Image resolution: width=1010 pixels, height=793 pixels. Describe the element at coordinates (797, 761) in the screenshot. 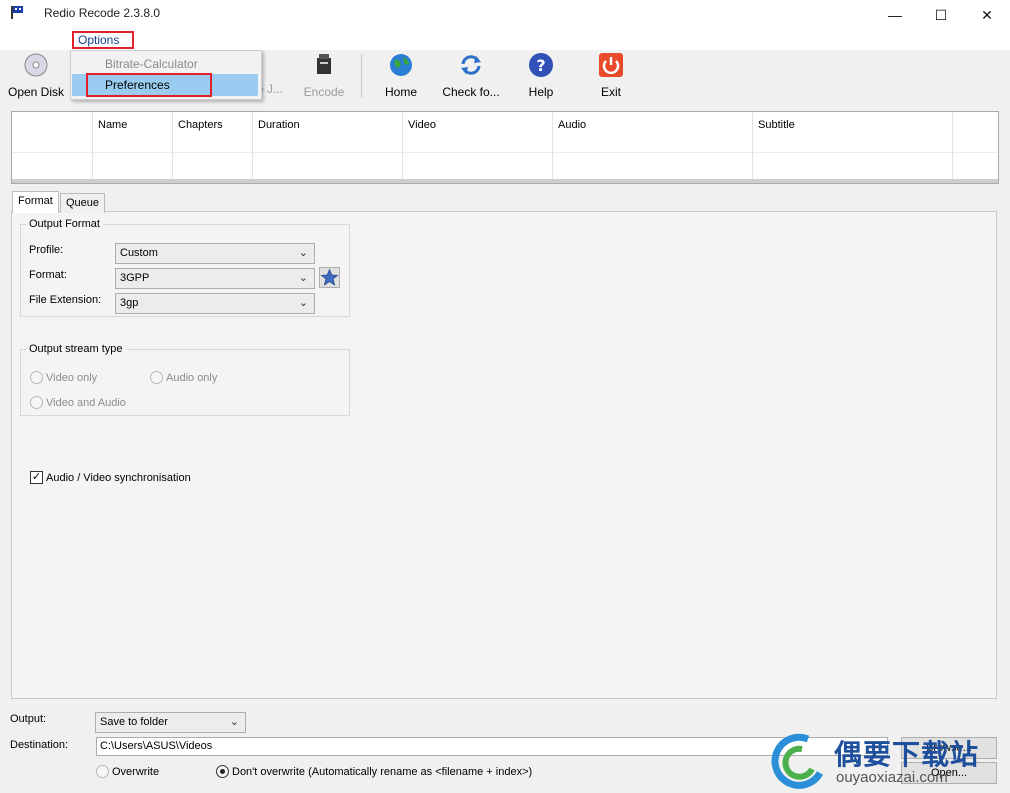

I see `watermark-logo-icon` at that location.